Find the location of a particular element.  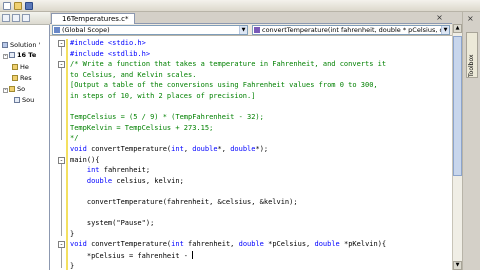

scope-combo: (Global Scope) ▼ is located at coordinates (150, 30).